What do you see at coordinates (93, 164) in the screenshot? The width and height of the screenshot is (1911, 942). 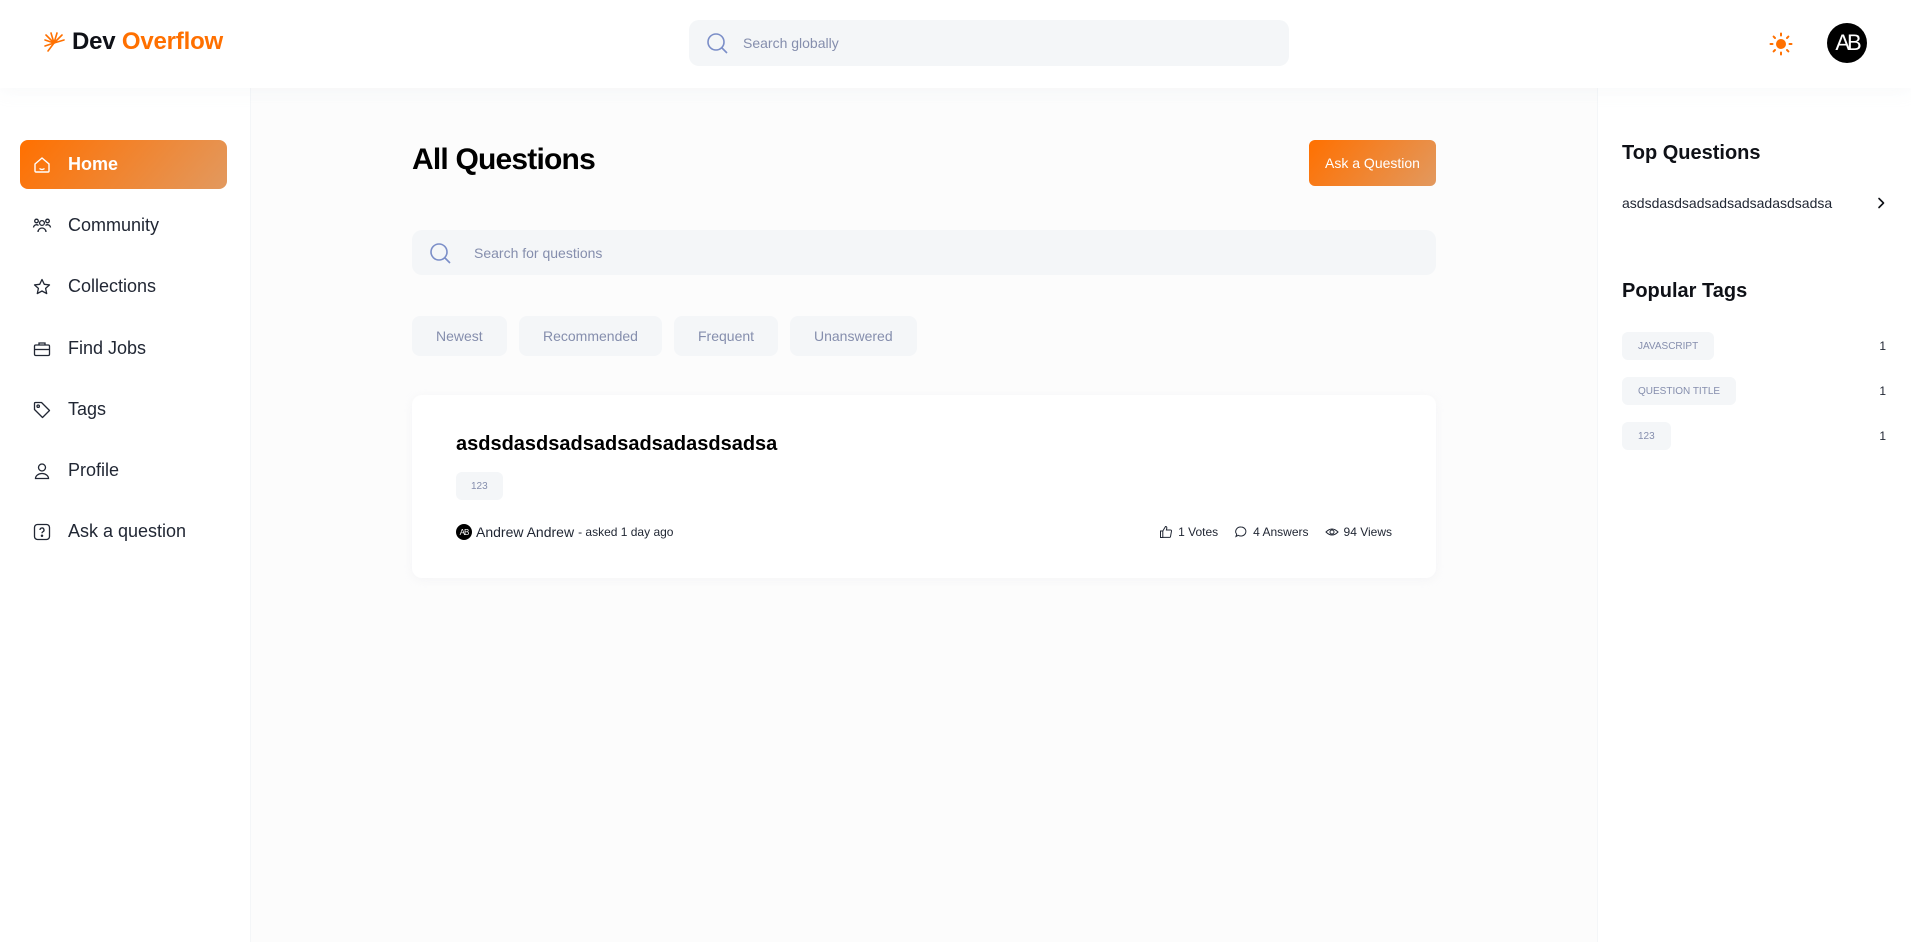 I see `sidebar-item-label: Home` at bounding box center [93, 164].